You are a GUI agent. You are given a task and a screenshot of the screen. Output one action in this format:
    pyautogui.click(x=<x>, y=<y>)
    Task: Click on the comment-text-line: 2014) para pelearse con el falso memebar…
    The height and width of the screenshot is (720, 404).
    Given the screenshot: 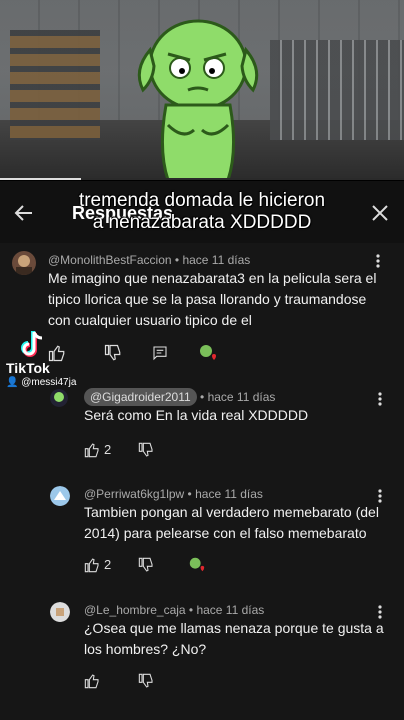 What is the action you would take?
    pyautogui.click(x=225, y=533)
    